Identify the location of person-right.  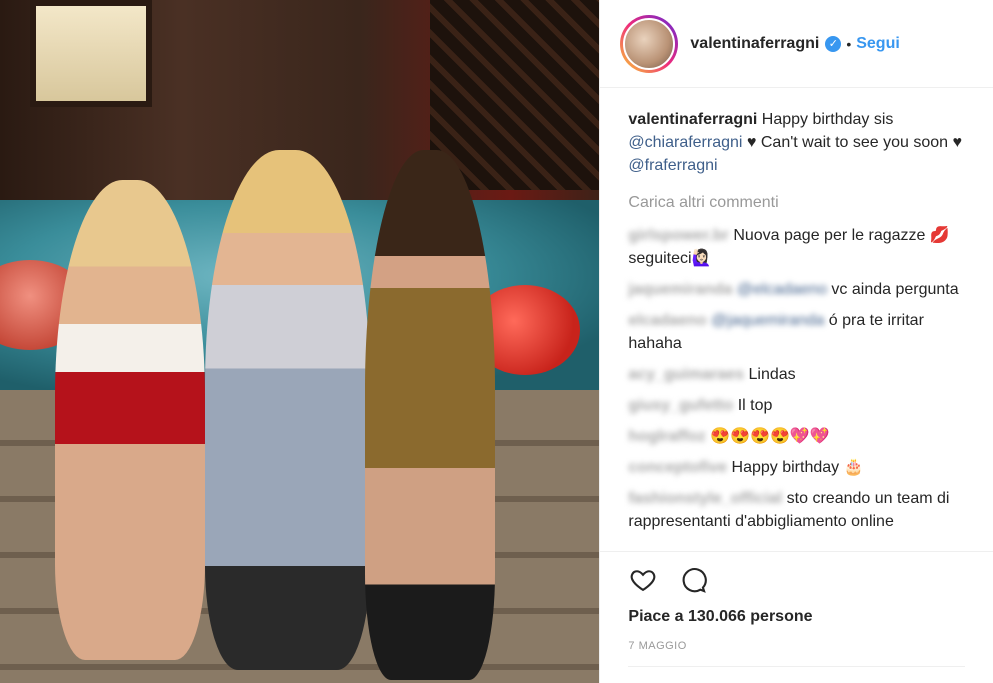
(430, 415).